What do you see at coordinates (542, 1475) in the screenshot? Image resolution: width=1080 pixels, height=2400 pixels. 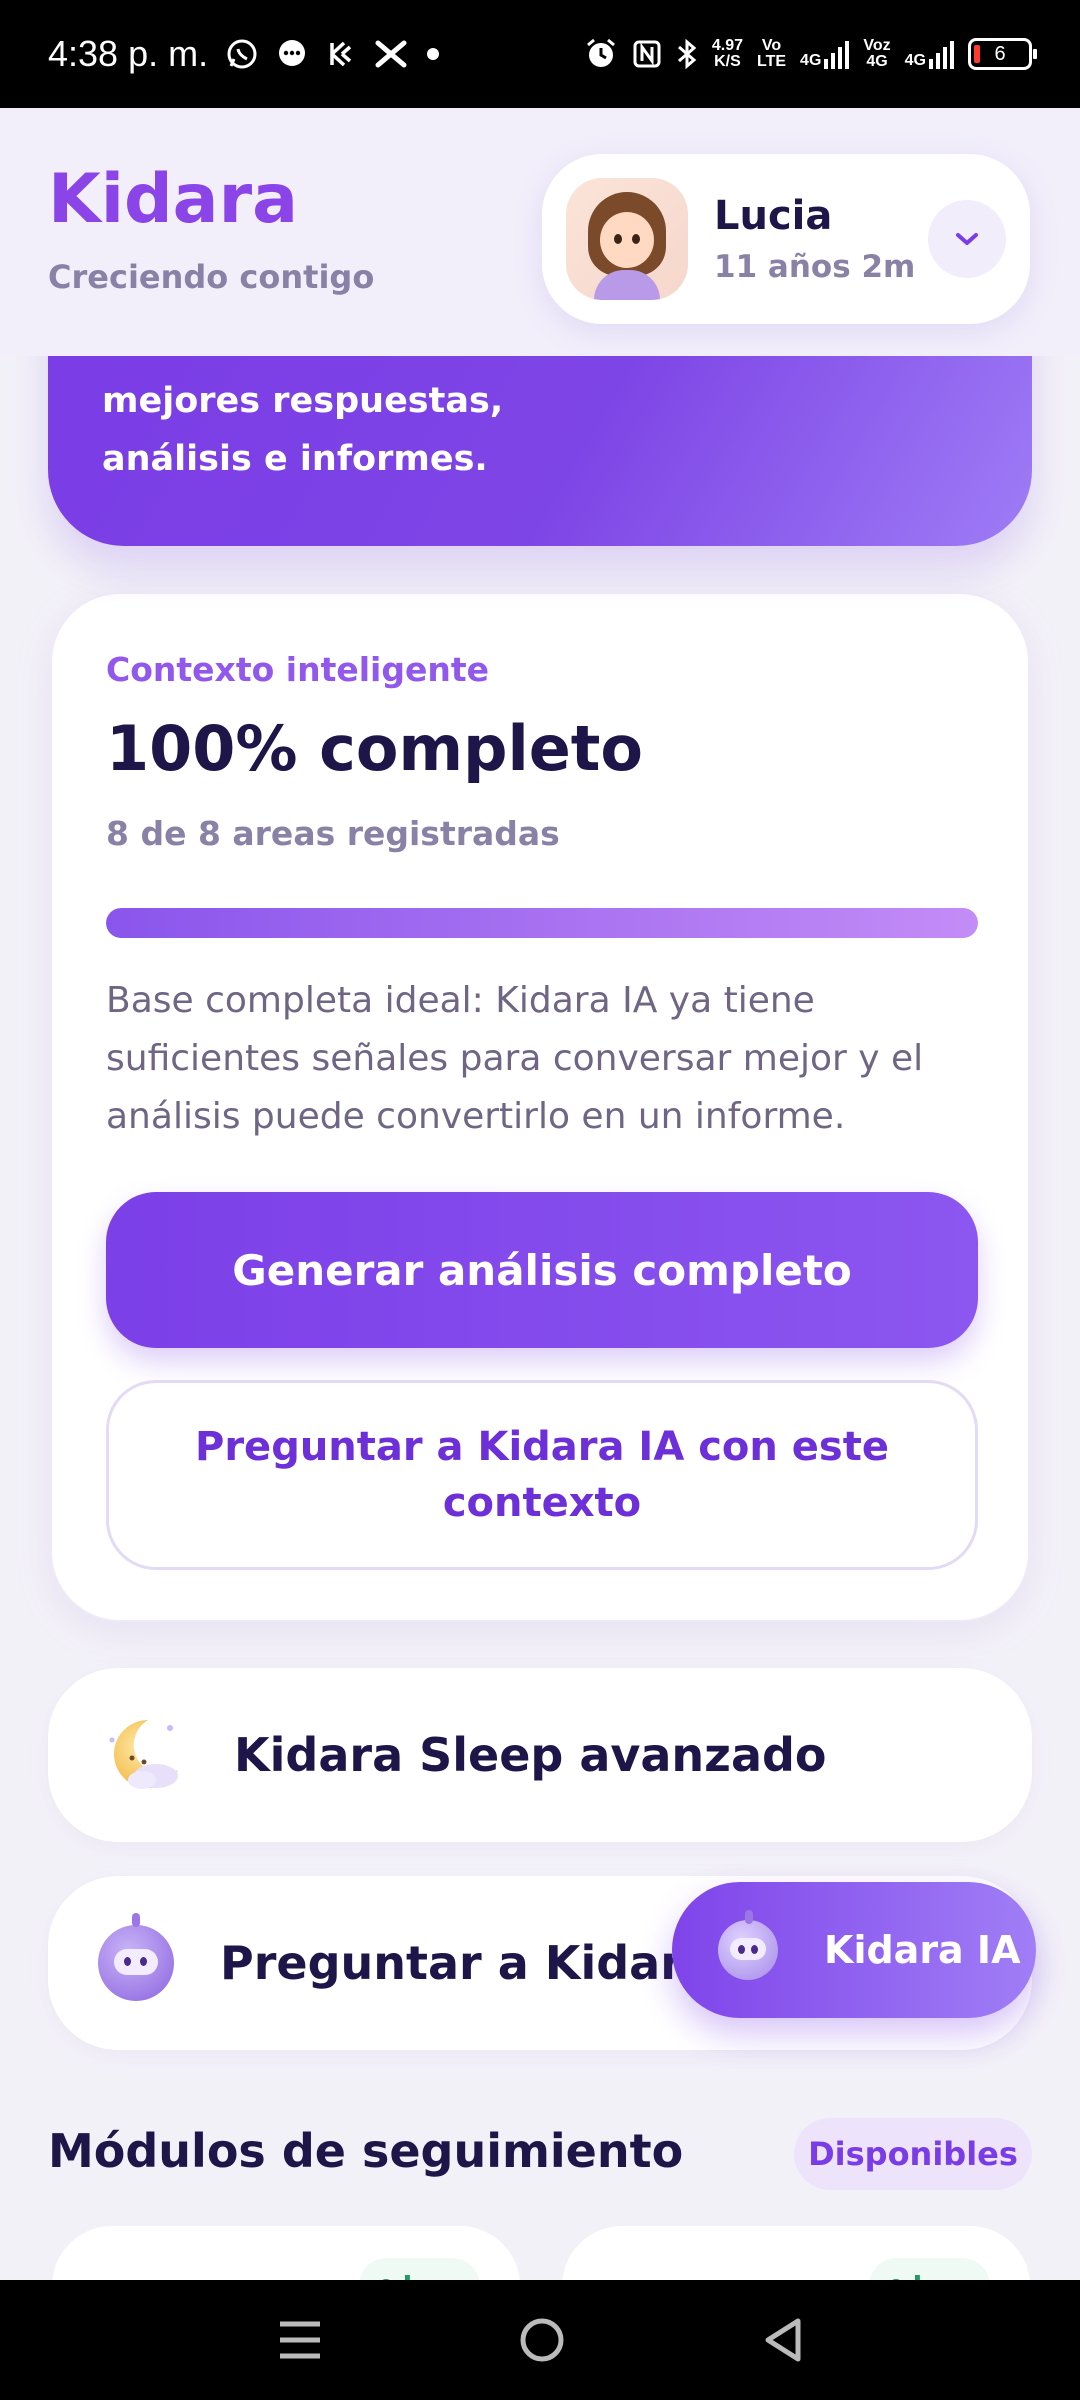 I see `ask-ai-with-context-button: Preguntar a Kidara IA con este contexto` at bounding box center [542, 1475].